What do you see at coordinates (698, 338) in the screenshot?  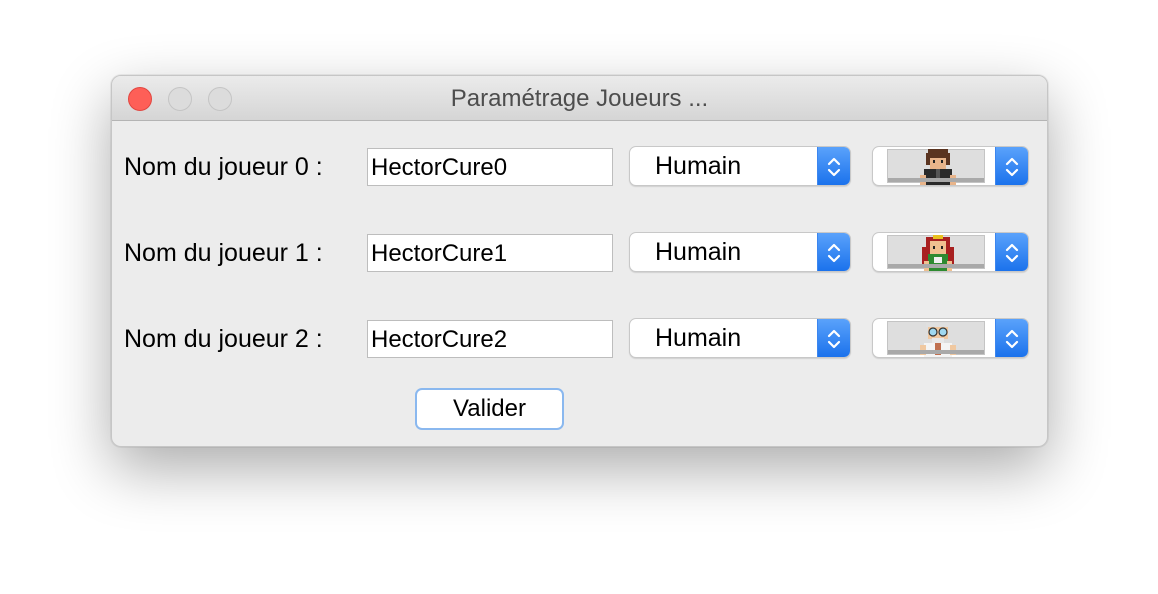 I see `player-type-value-2: Humain` at bounding box center [698, 338].